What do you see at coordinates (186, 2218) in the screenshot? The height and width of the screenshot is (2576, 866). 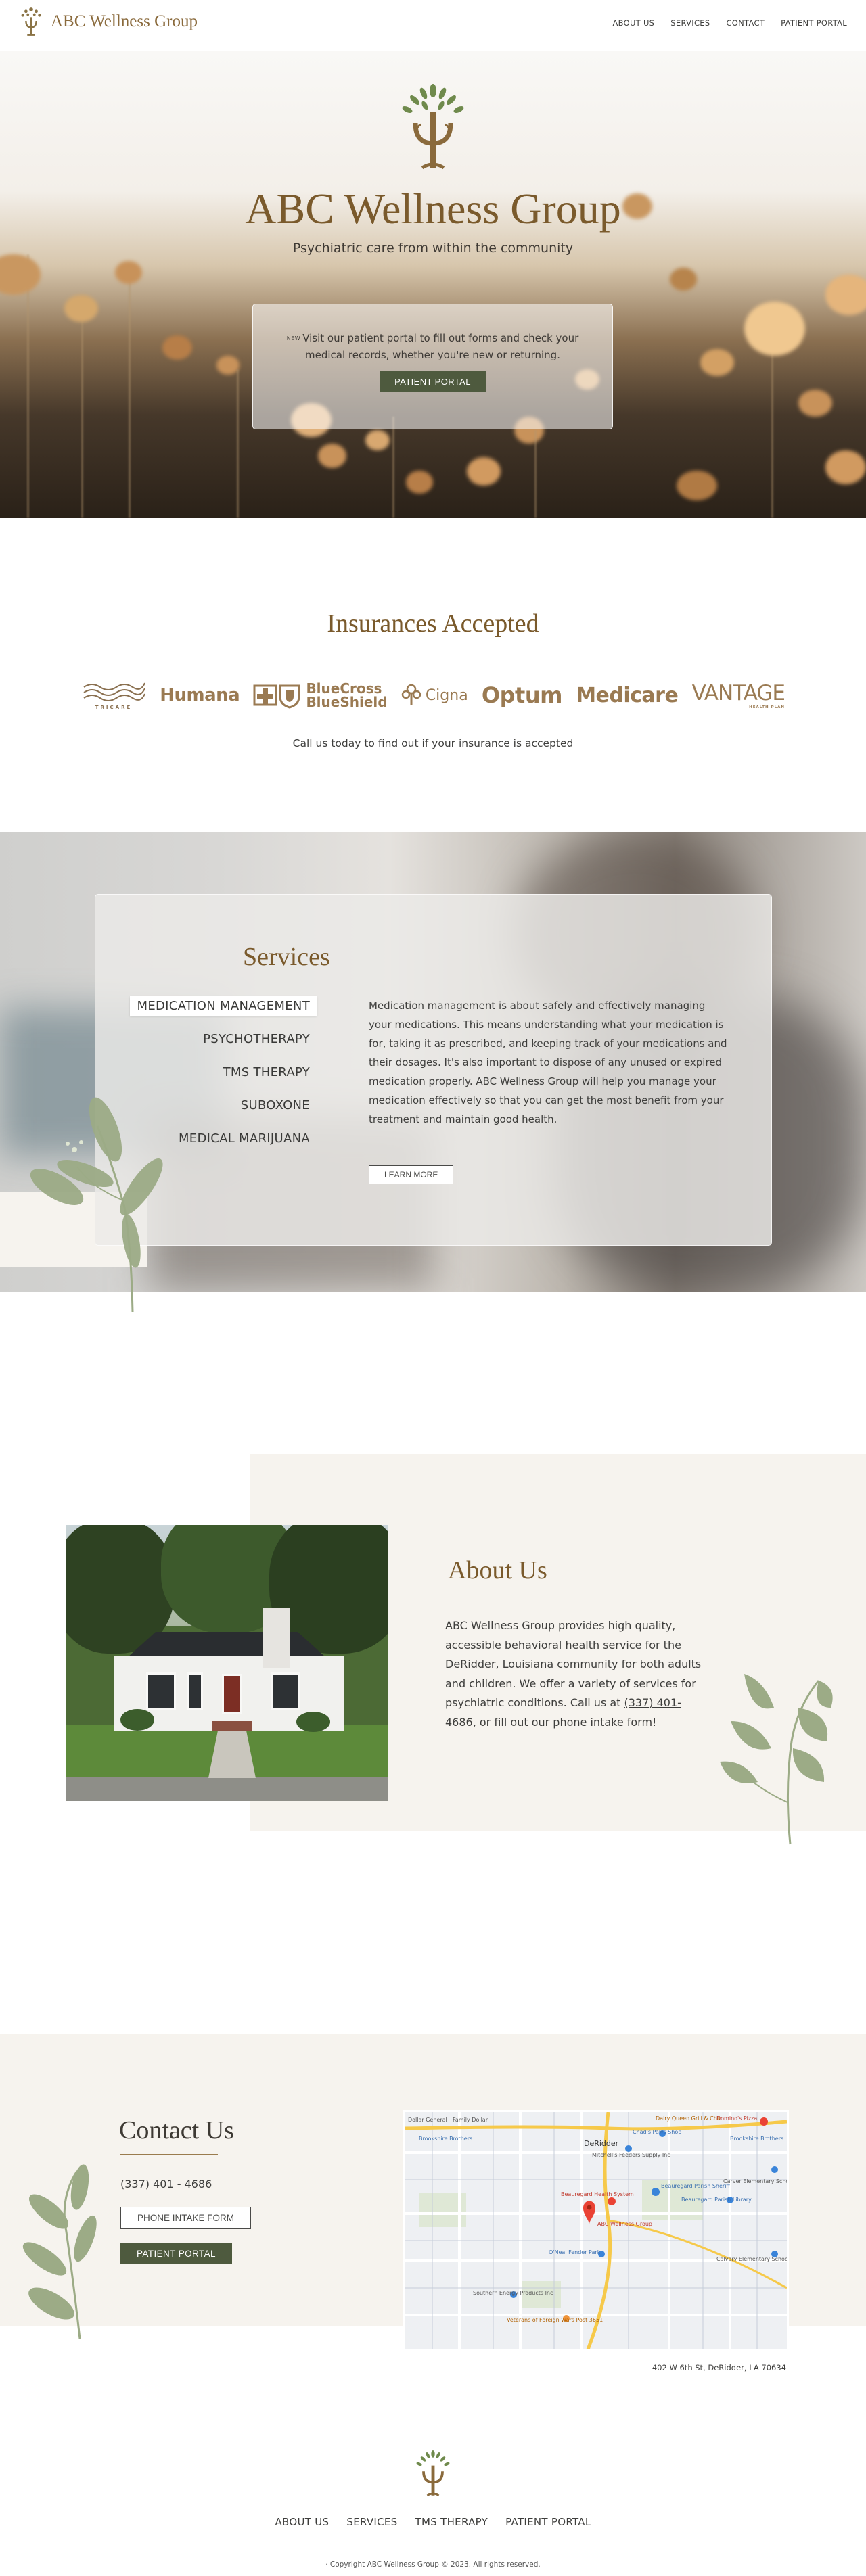 I see `phone-intake-form-button: PHONE INTAKE FORM` at bounding box center [186, 2218].